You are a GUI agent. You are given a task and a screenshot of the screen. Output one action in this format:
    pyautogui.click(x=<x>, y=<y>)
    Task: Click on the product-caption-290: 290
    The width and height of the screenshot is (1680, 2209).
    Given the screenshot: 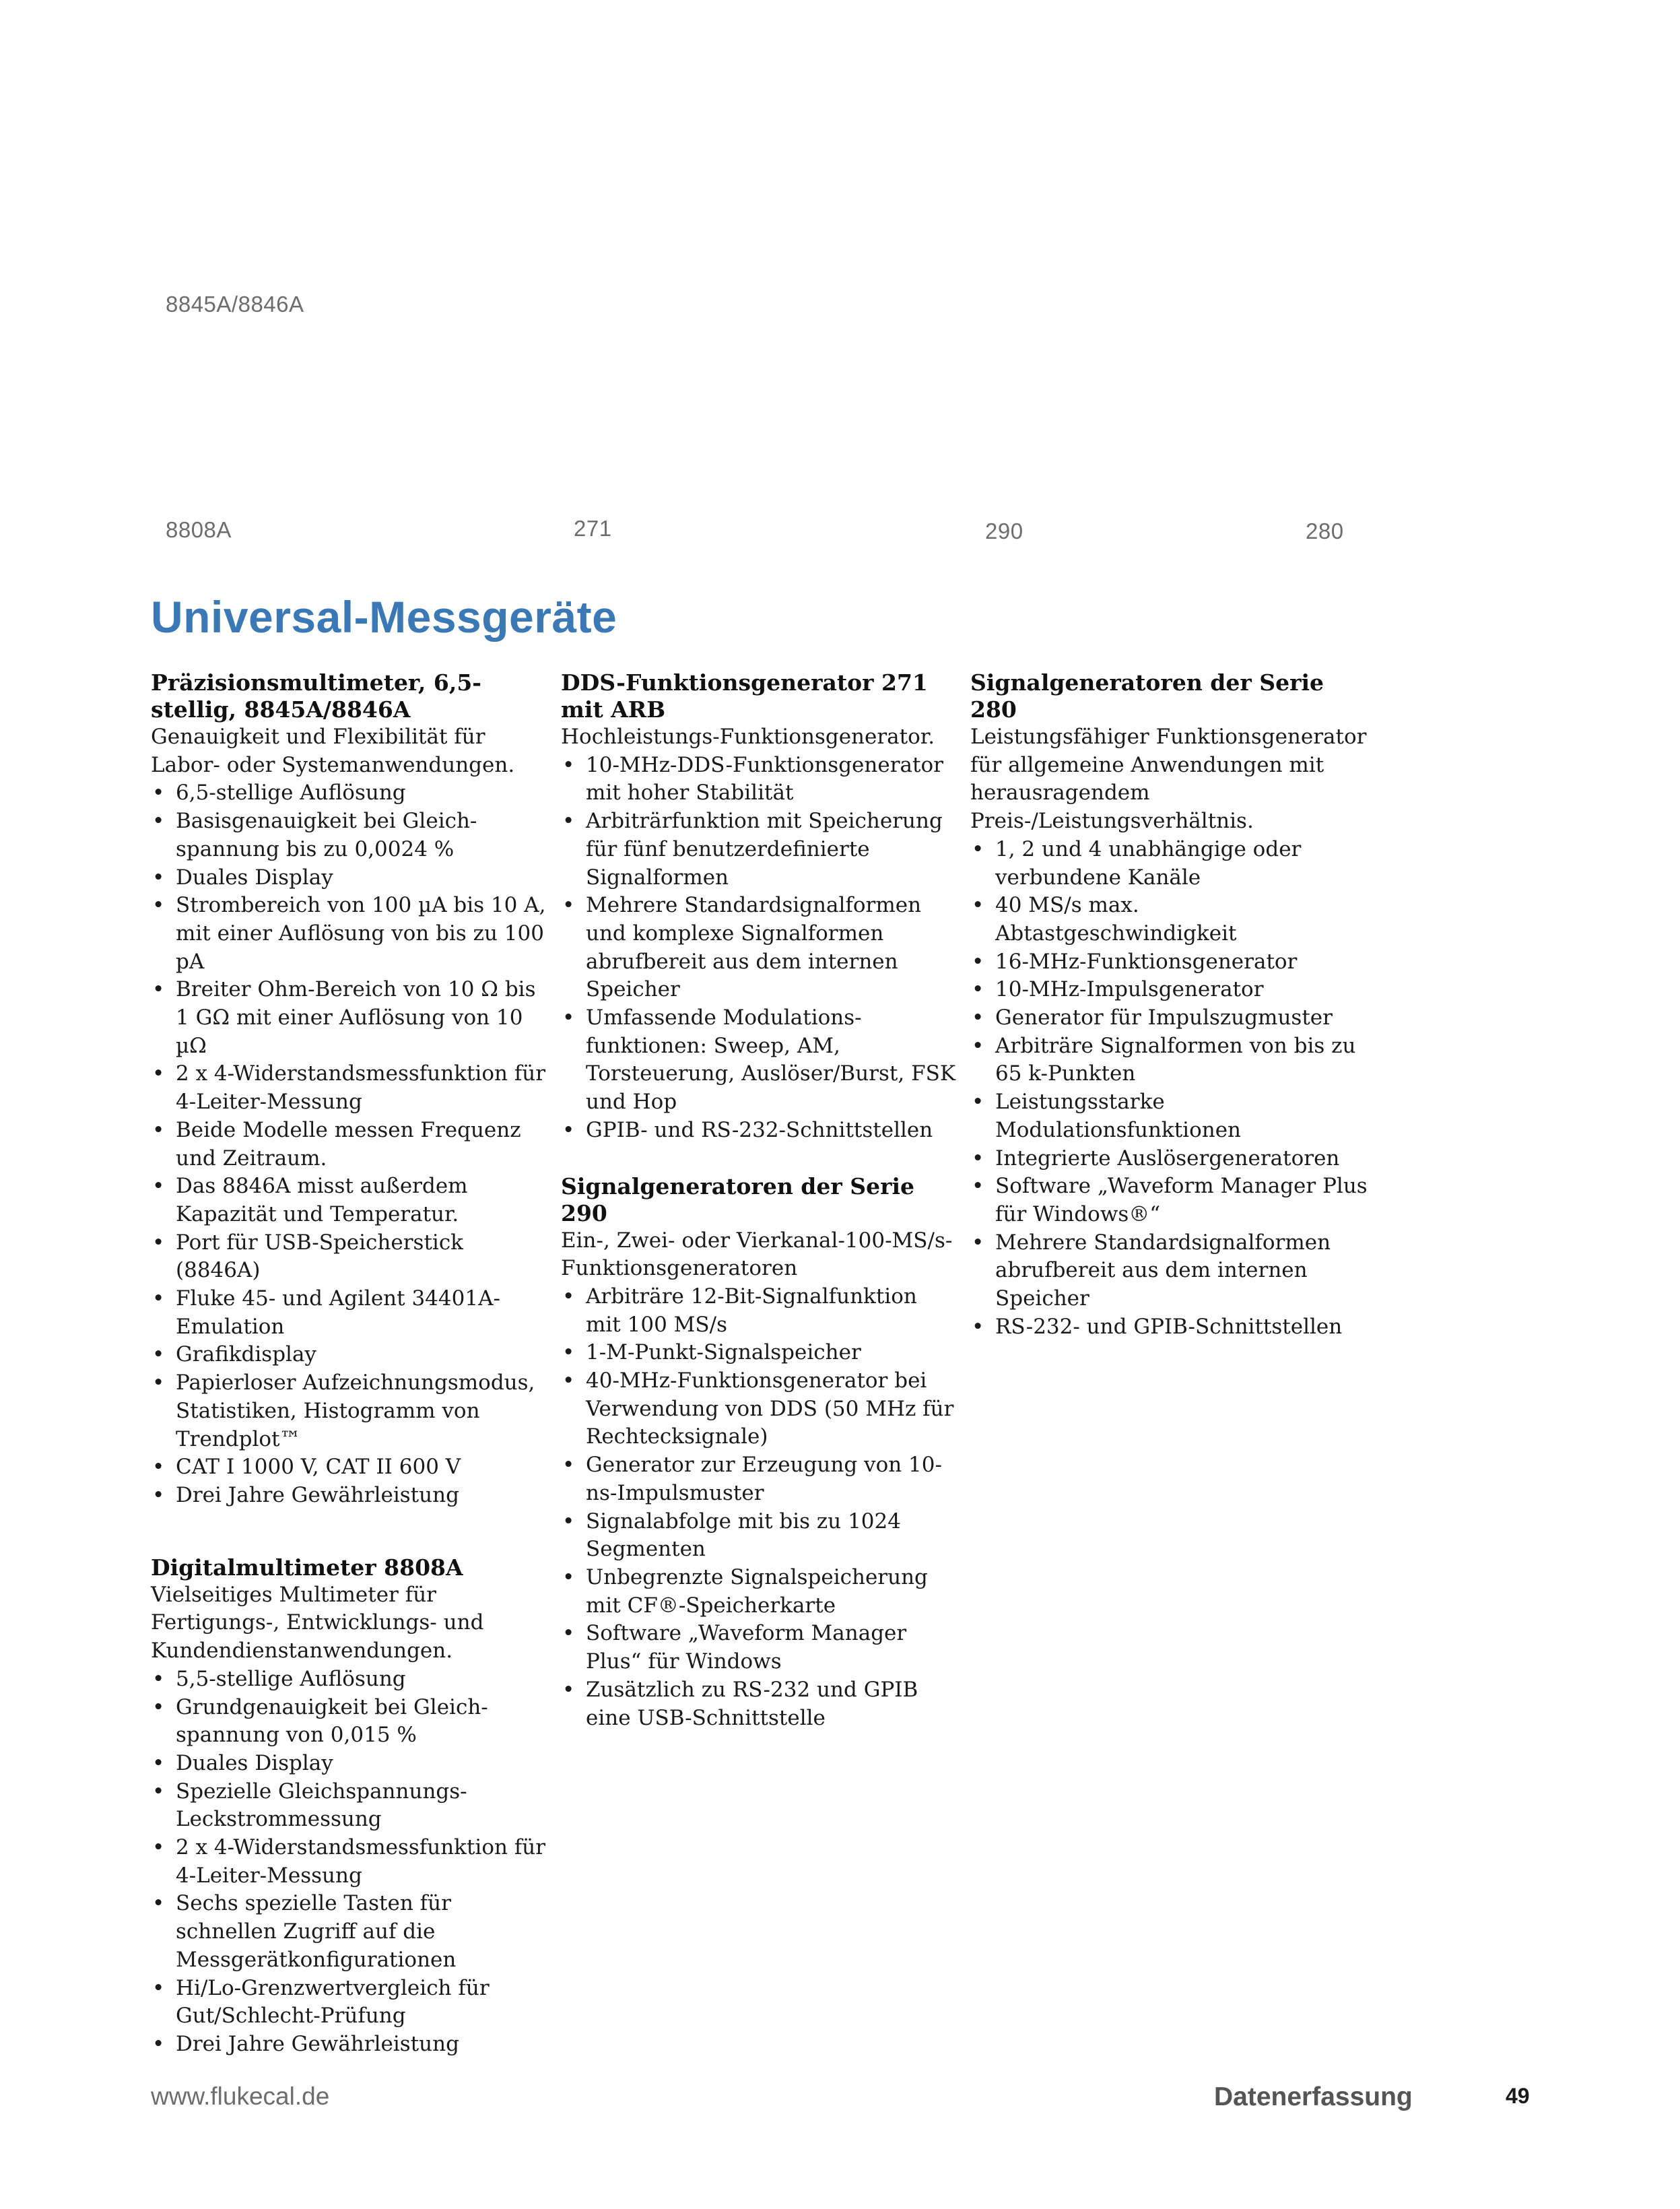 What is the action you would take?
    pyautogui.click(x=1004, y=531)
    